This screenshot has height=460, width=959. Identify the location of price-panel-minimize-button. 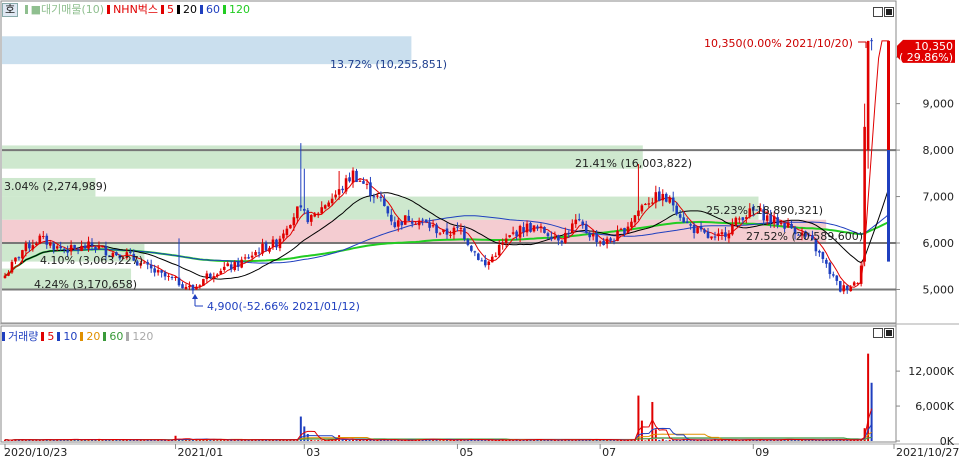
(878, 12).